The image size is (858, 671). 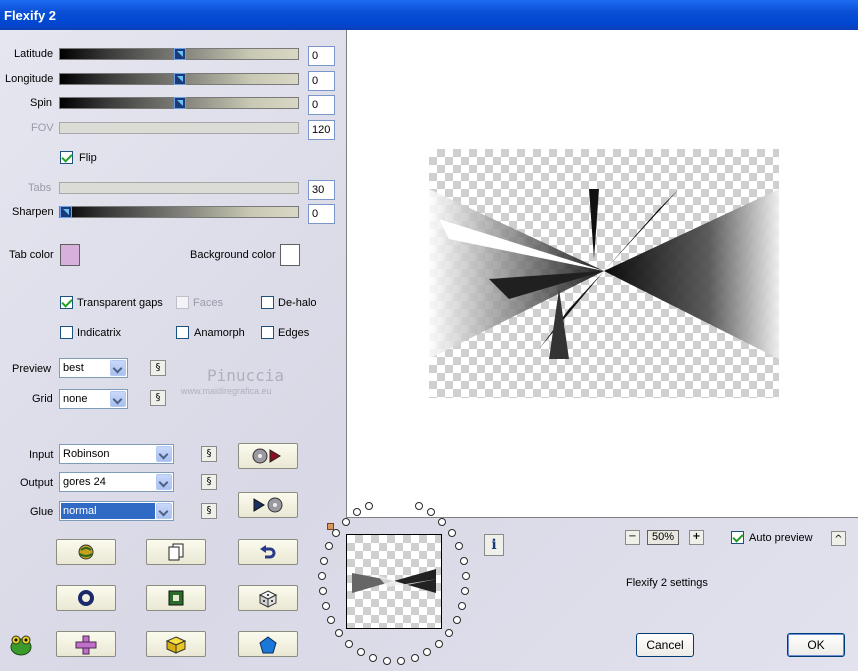 What do you see at coordinates (838, 538) in the screenshot?
I see `collapse-button: ^` at bounding box center [838, 538].